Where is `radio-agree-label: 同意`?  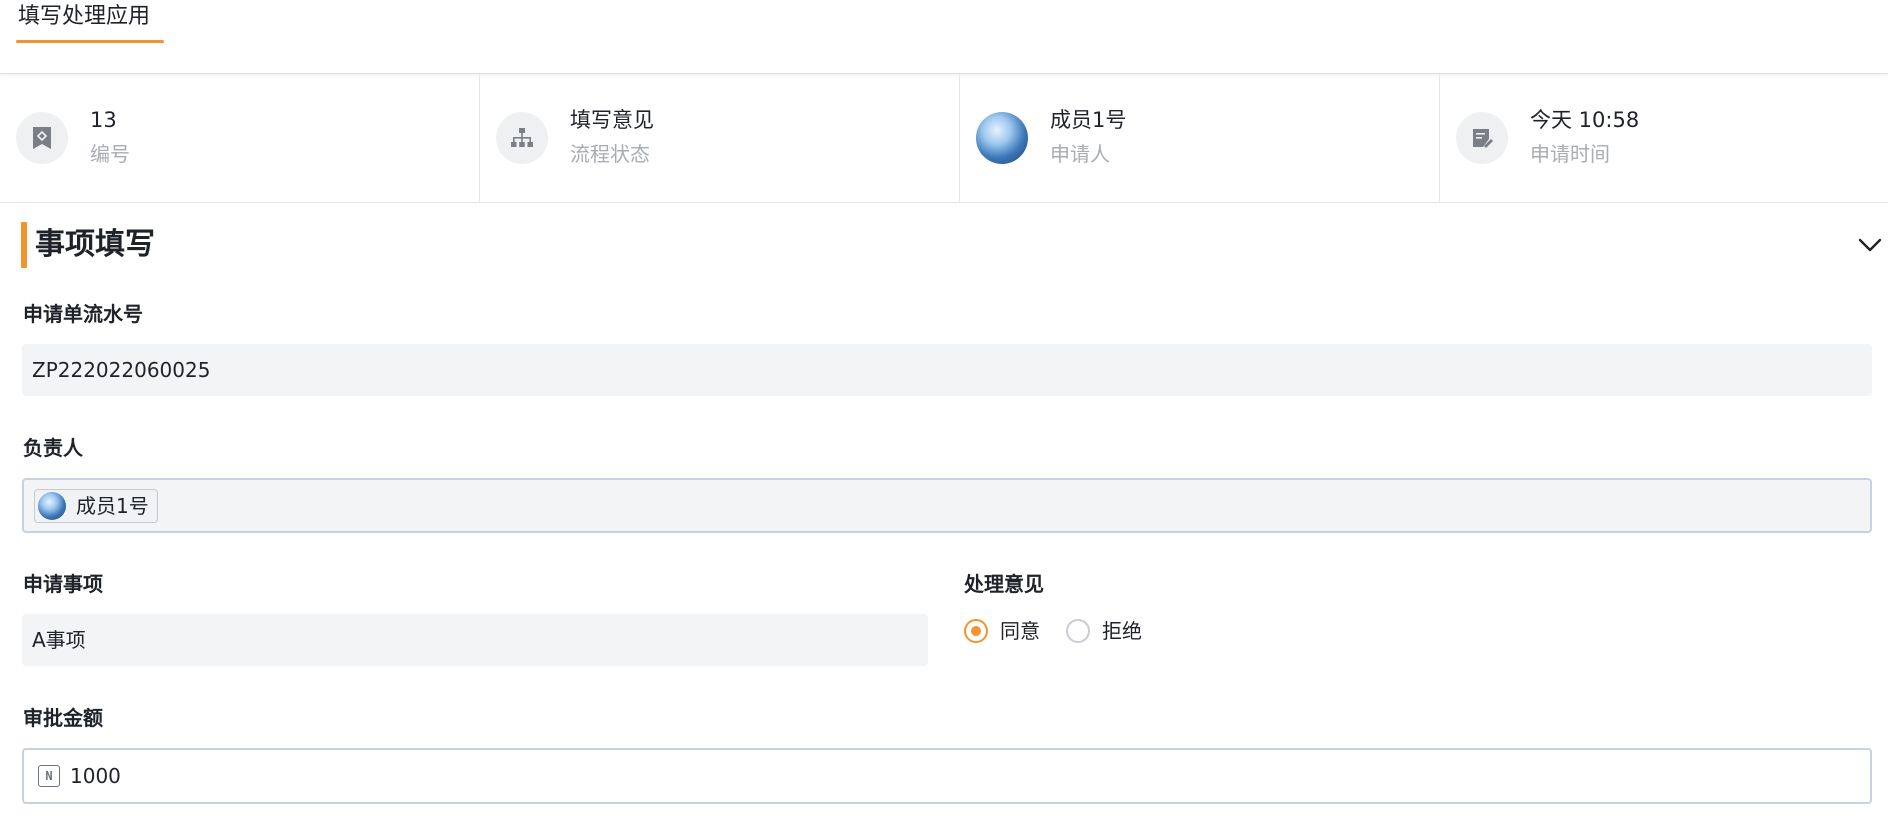 radio-agree-label: 同意 is located at coordinates (1020, 631).